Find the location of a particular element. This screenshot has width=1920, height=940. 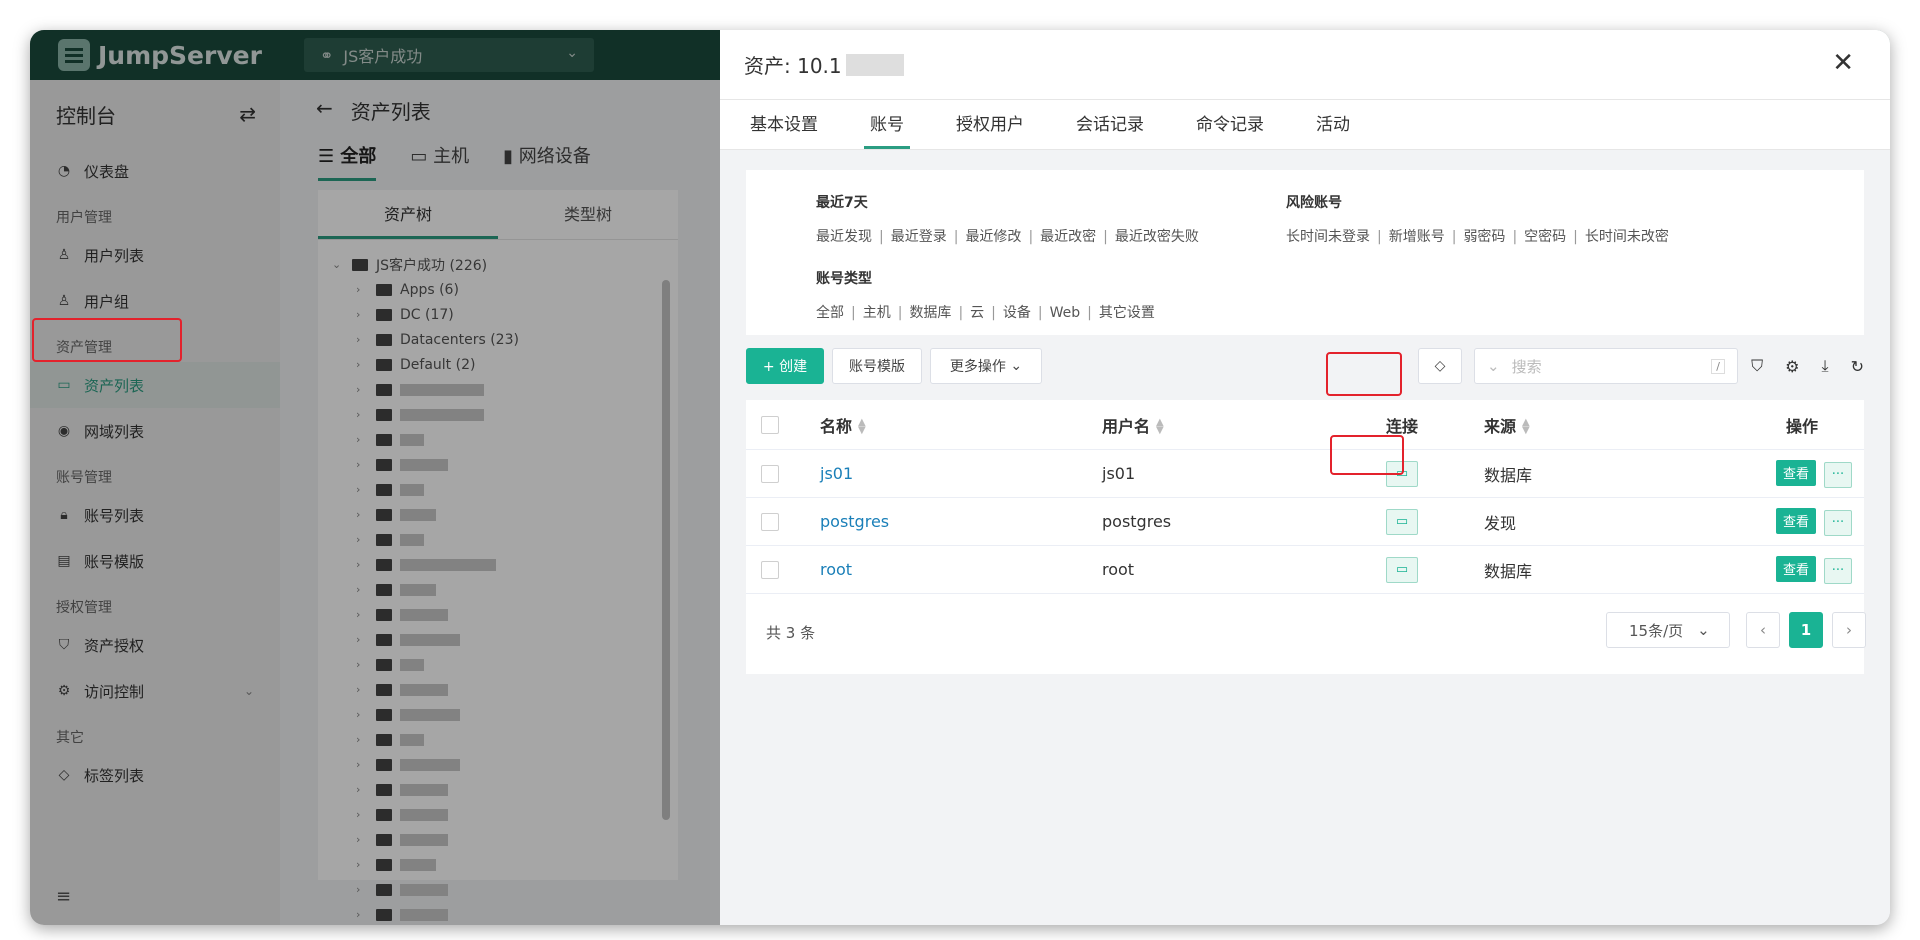

filter-link: 其它设置 is located at coordinates (1127, 313).